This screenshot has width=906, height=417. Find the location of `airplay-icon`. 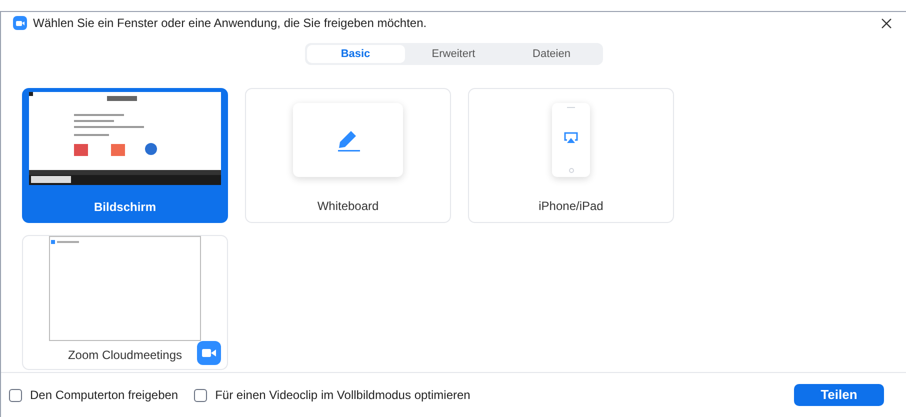

airplay-icon is located at coordinates (571, 138).